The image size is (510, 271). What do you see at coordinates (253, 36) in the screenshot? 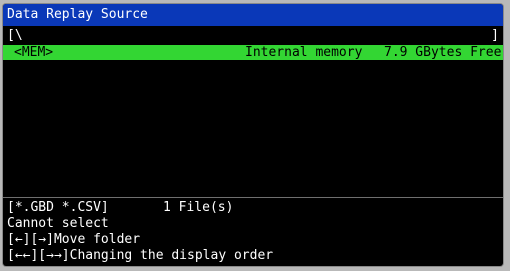
I see `current-path-row: [\ ]` at bounding box center [253, 36].